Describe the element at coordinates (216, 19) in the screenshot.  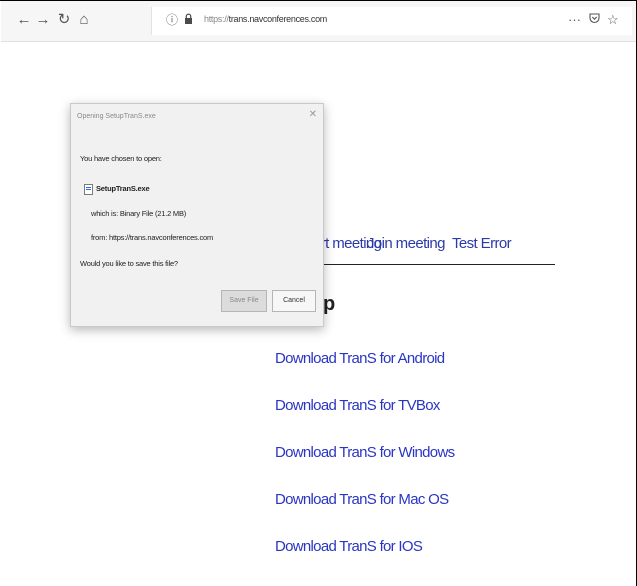
I see `url-protocol: https://` at that location.